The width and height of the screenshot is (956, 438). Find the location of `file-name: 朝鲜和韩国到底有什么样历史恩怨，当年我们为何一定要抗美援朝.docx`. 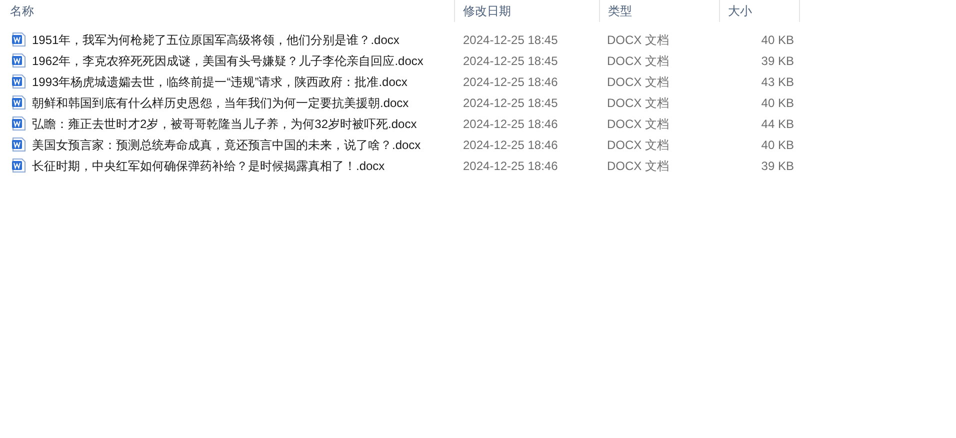

file-name: 朝鲜和韩国到底有什么样历史恩怨，当年我们为何一定要抗美援朝.docx is located at coordinates (220, 103).